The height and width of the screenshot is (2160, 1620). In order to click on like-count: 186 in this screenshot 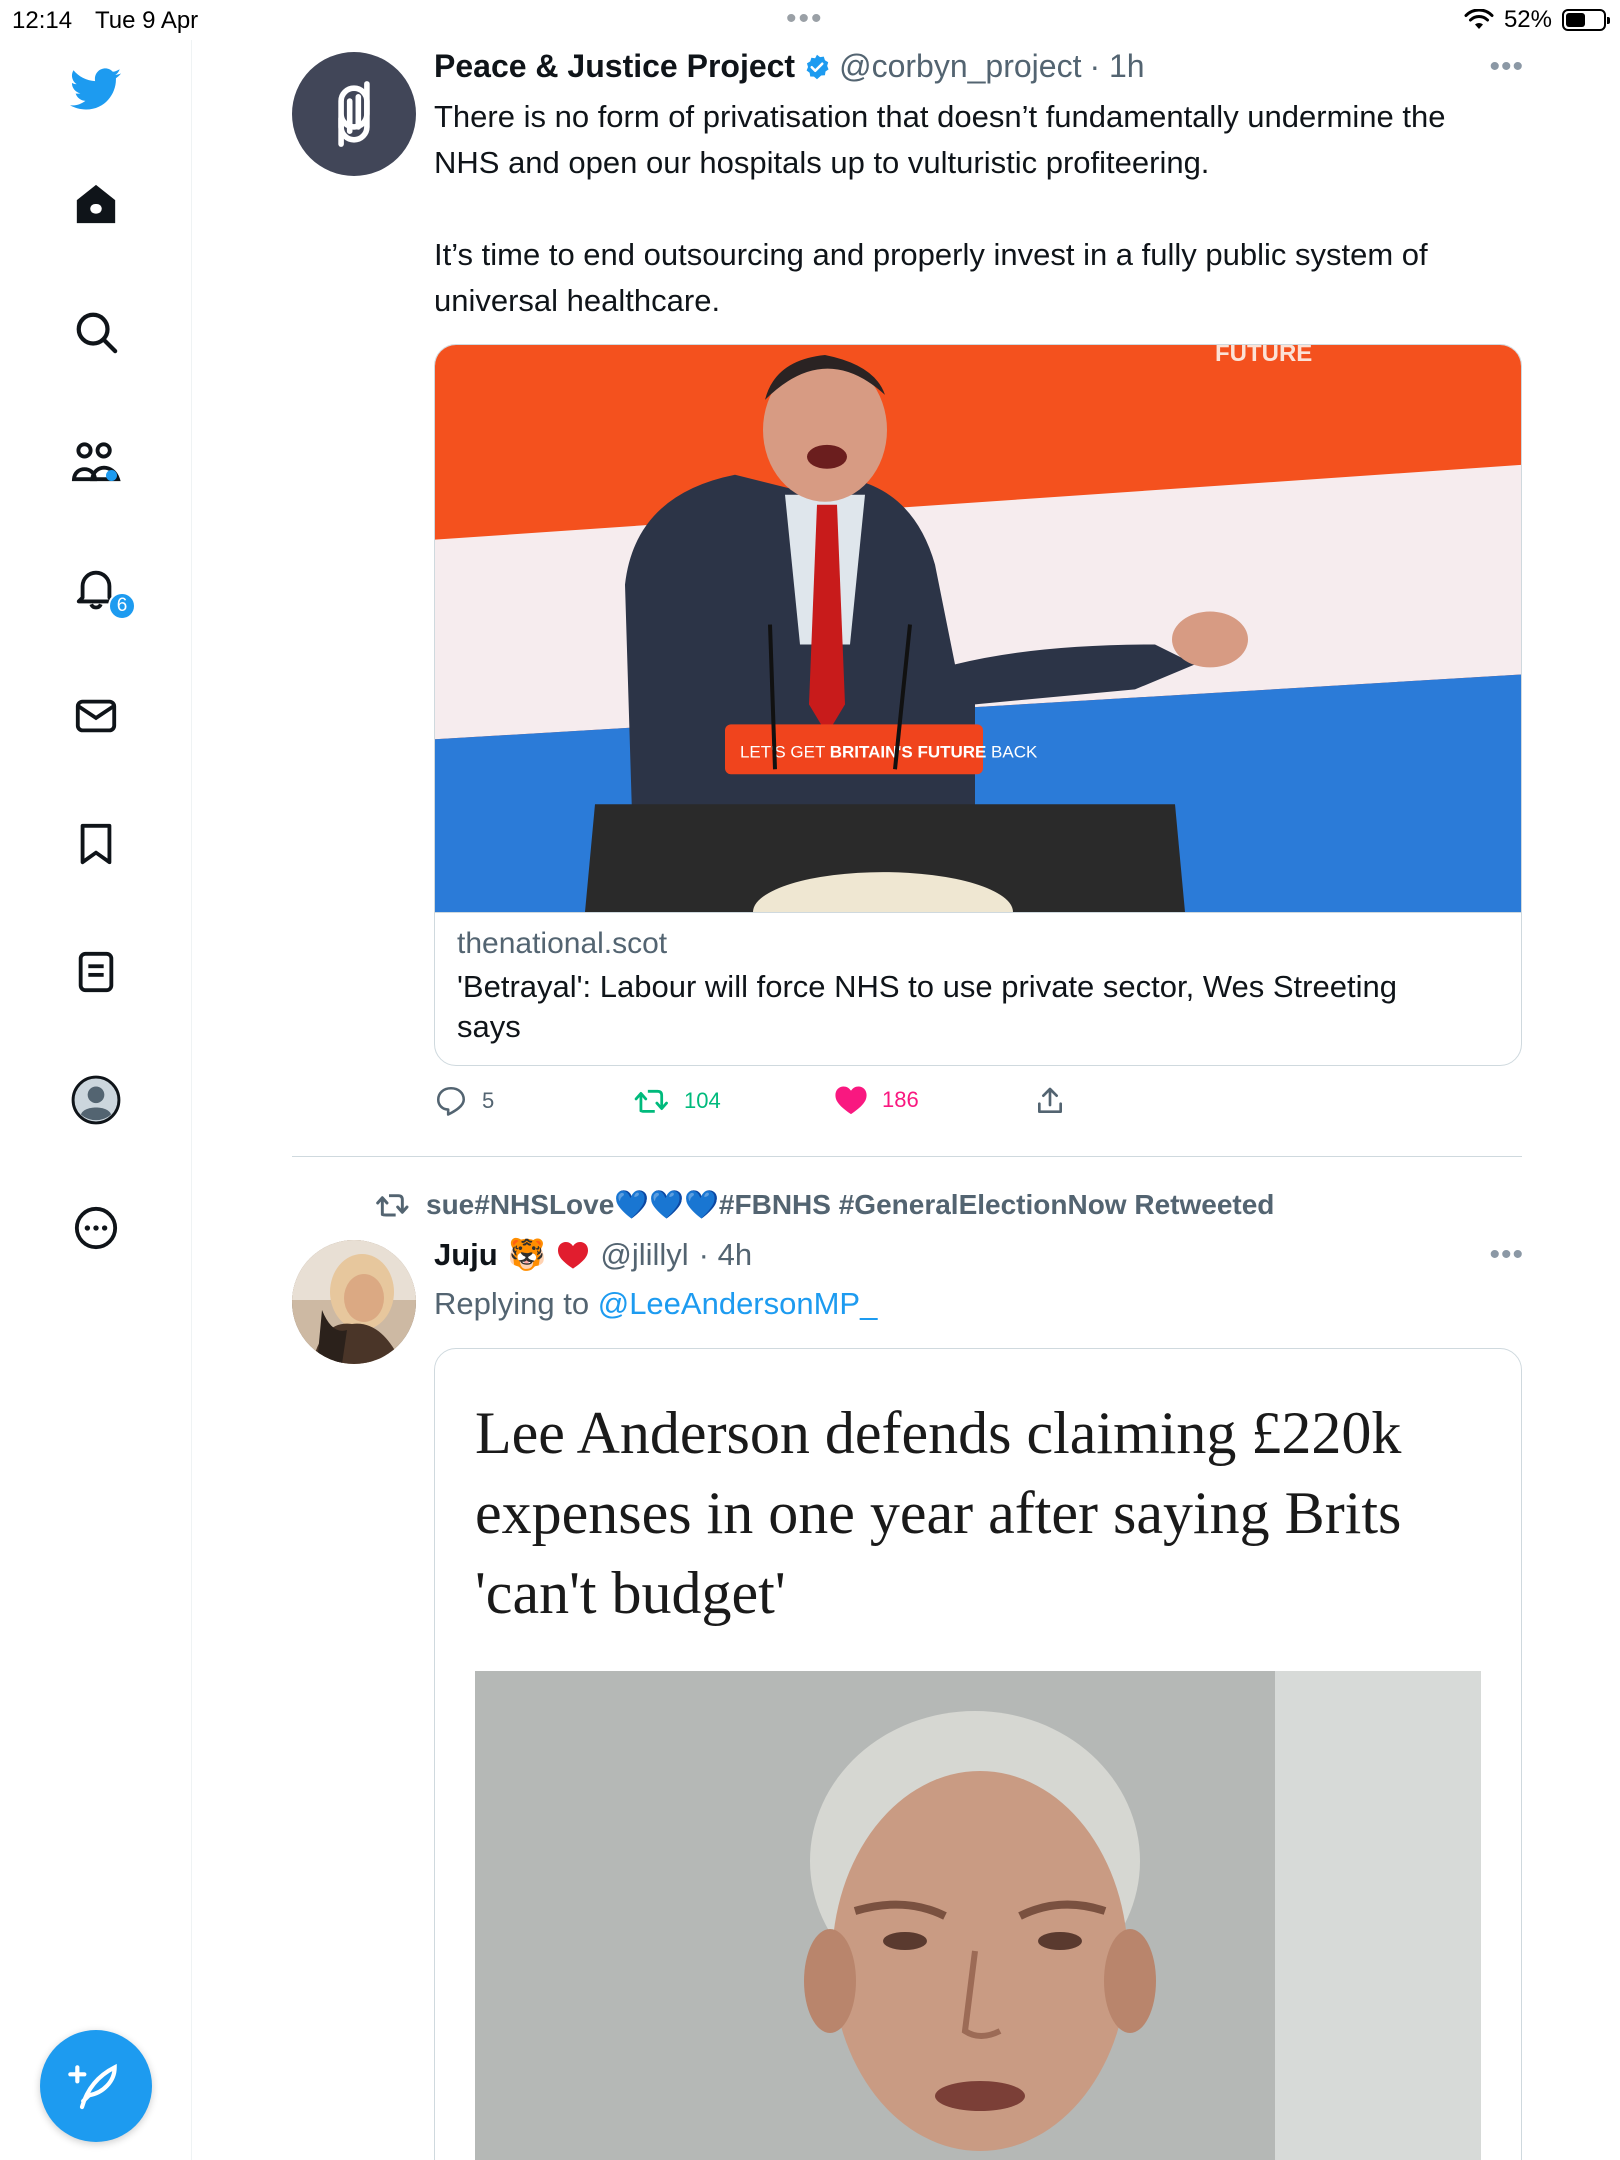, I will do `click(900, 1099)`.